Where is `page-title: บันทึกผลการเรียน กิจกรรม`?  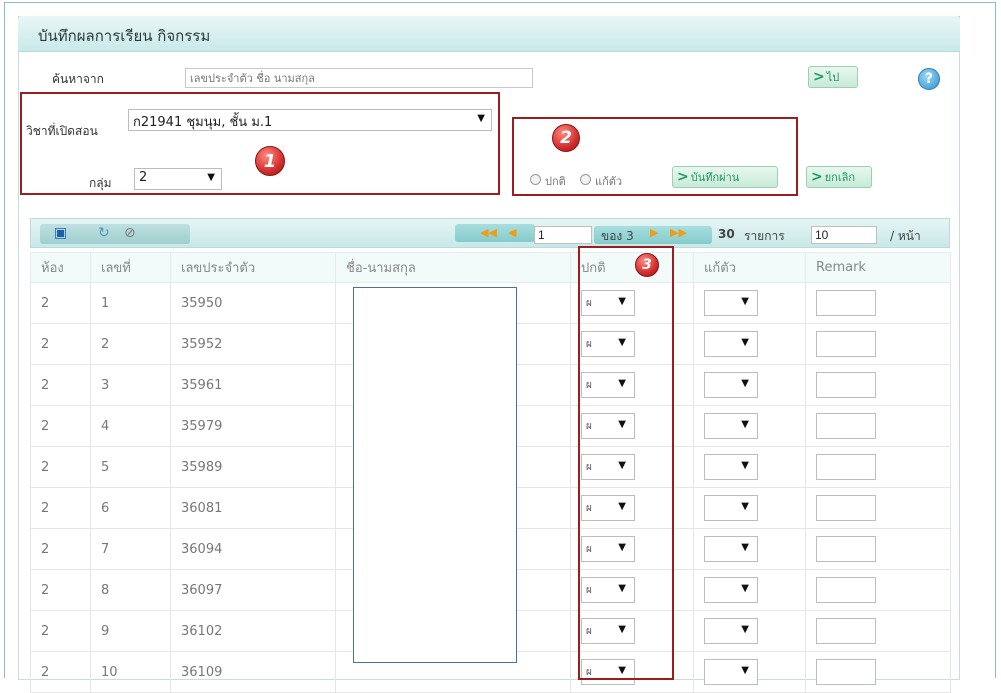 page-title: บันทึกผลการเรียน กิจกรรม is located at coordinates (124, 36).